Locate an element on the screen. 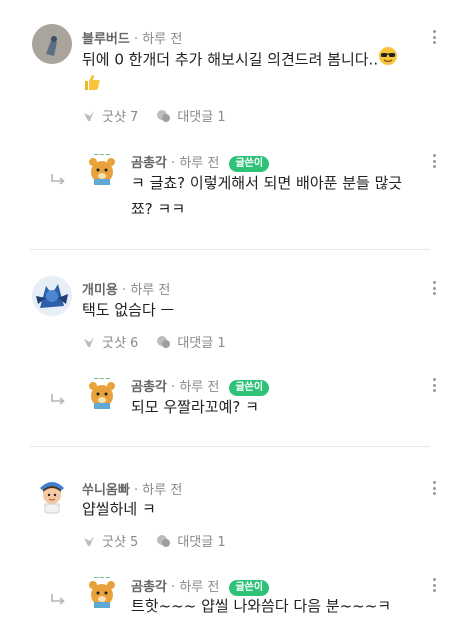 Image resolution: width=463 pixels, height=640 pixels. like-button: 굿샷 7 is located at coordinates (110, 115).